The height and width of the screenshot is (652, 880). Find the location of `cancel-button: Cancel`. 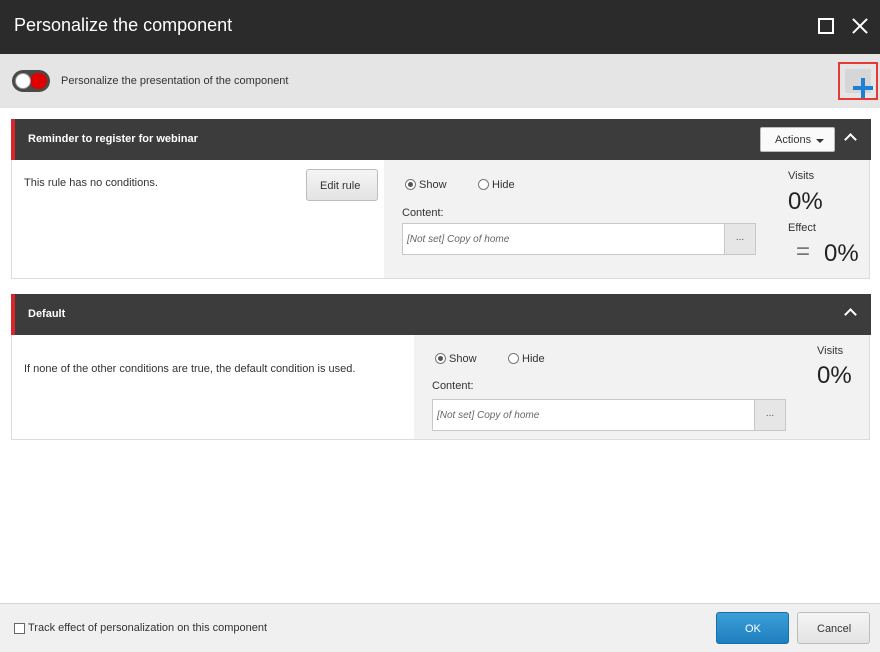

cancel-button: Cancel is located at coordinates (833, 628).